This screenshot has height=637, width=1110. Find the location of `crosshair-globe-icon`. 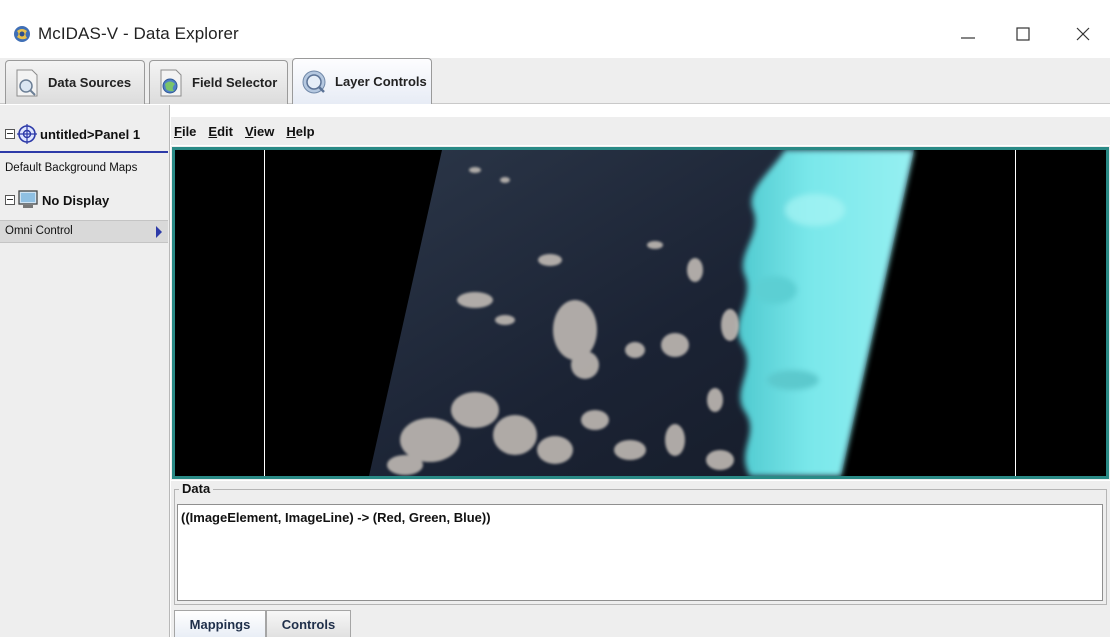

crosshair-globe-icon is located at coordinates (27, 134).